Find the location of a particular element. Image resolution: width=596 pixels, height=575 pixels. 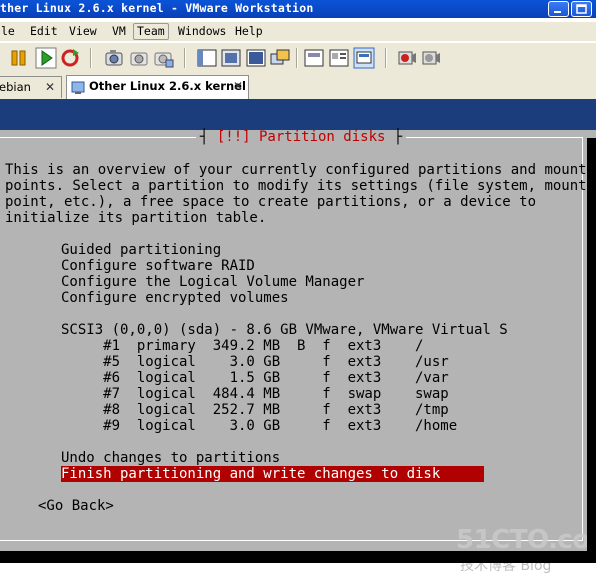

menu-vm: VM is located at coordinates (119, 31).